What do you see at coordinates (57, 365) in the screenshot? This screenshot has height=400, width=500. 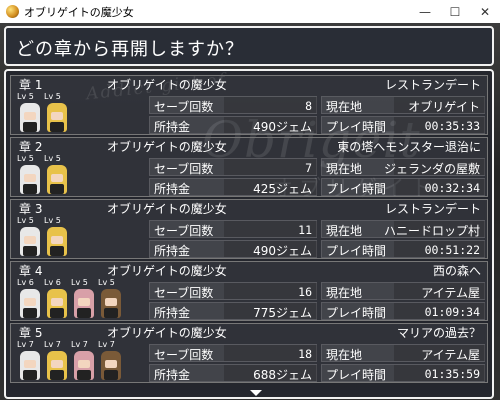 I see `blonde-girl-sprite-icon` at bounding box center [57, 365].